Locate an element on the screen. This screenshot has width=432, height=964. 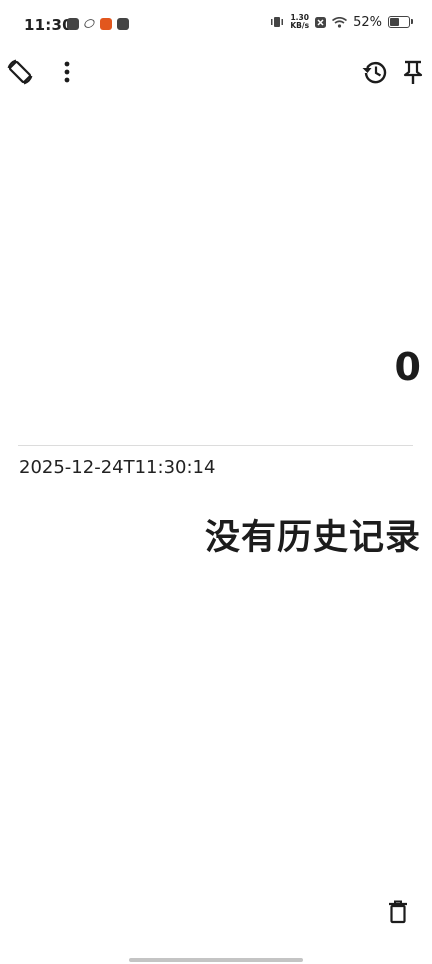
x-icon is located at coordinates (321, 22).